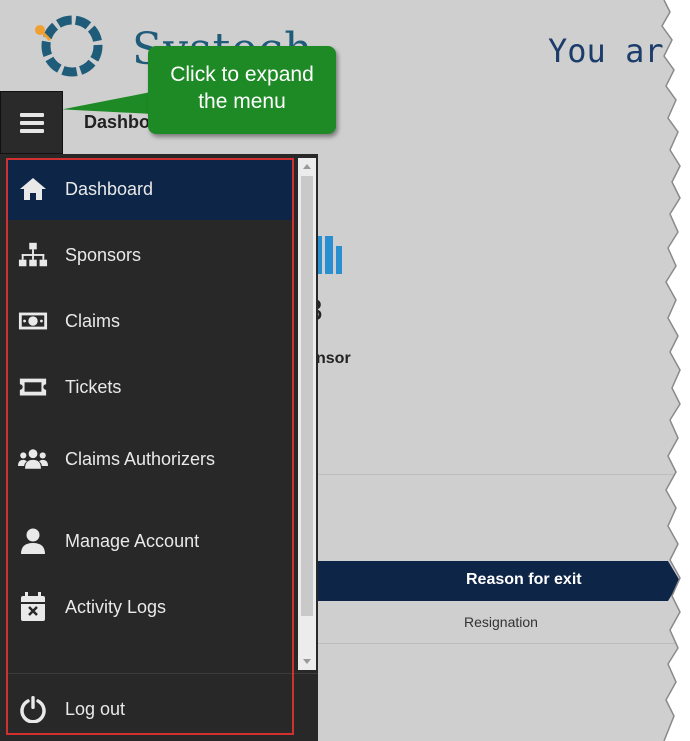 The height and width of the screenshot is (741, 690). What do you see at coordinates (116, 606) in the screenshot?
I see `sidebar-item-label: Activity Logs` at bounding box center [116, 606].